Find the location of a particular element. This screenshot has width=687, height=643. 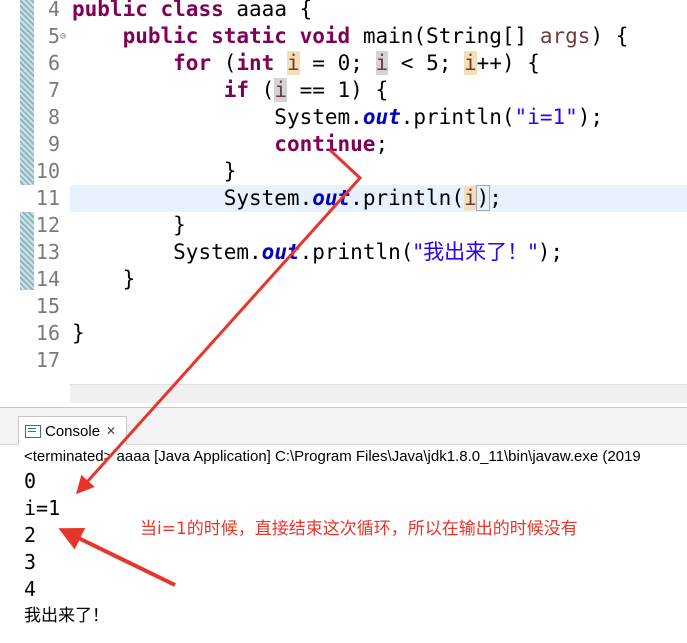

code-line: 6 for (int i = 0; i < 5; i++) { is located at coordinates (343, 63).